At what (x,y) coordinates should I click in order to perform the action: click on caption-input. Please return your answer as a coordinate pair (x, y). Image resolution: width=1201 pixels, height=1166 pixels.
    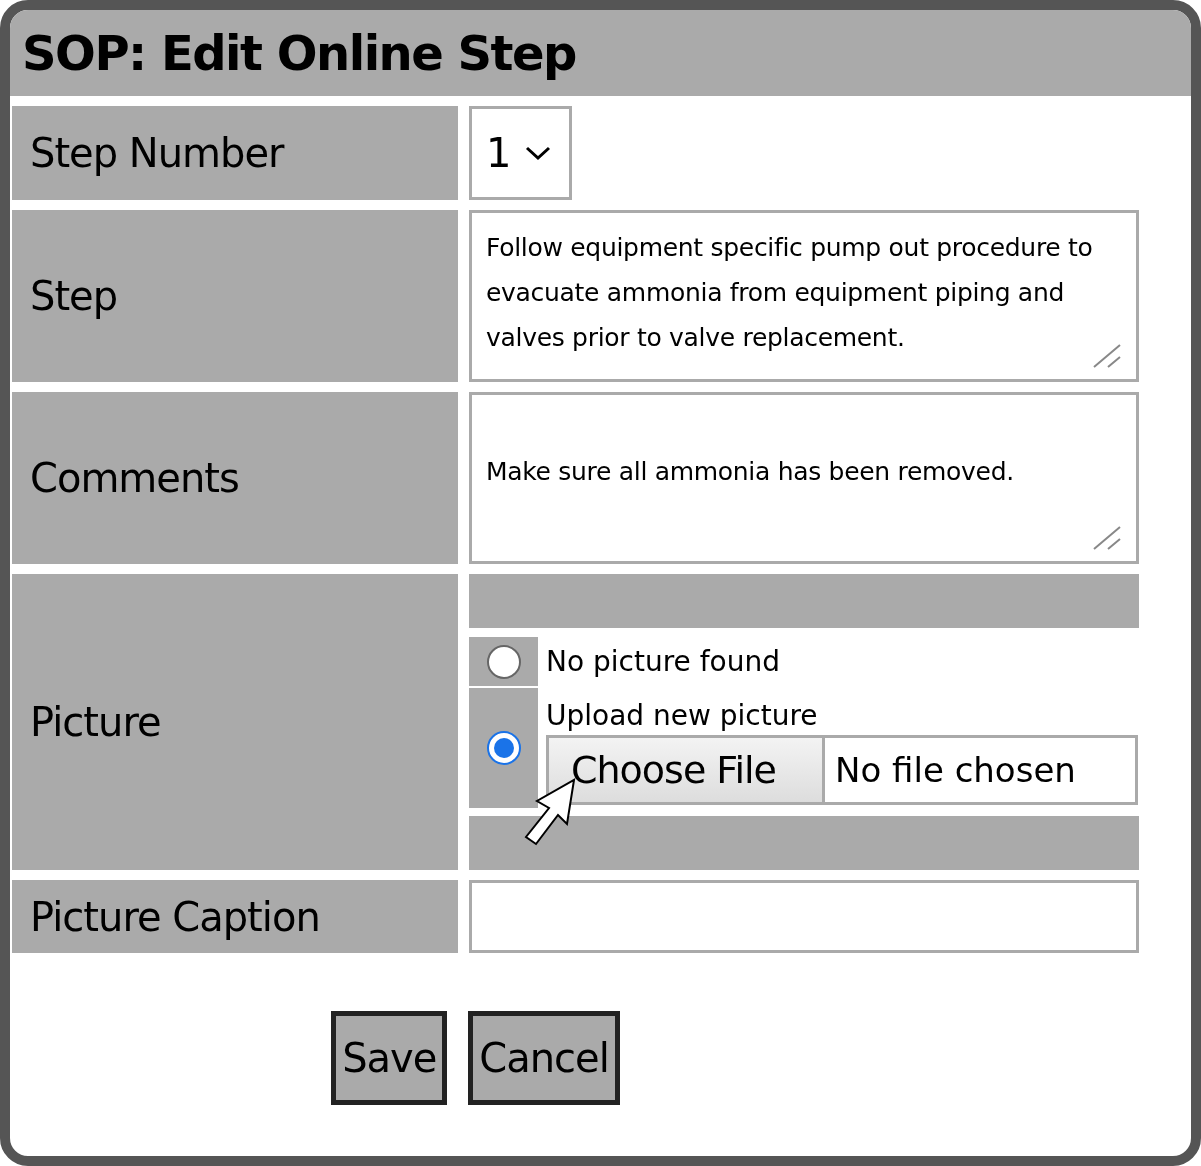
    Looking at the image, I should click on (804, 916).